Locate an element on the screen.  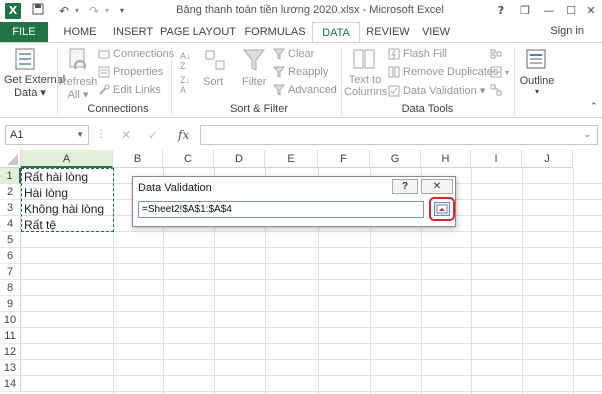
text-to-columns-label-2: Columns is located at coordinates (366, 92).